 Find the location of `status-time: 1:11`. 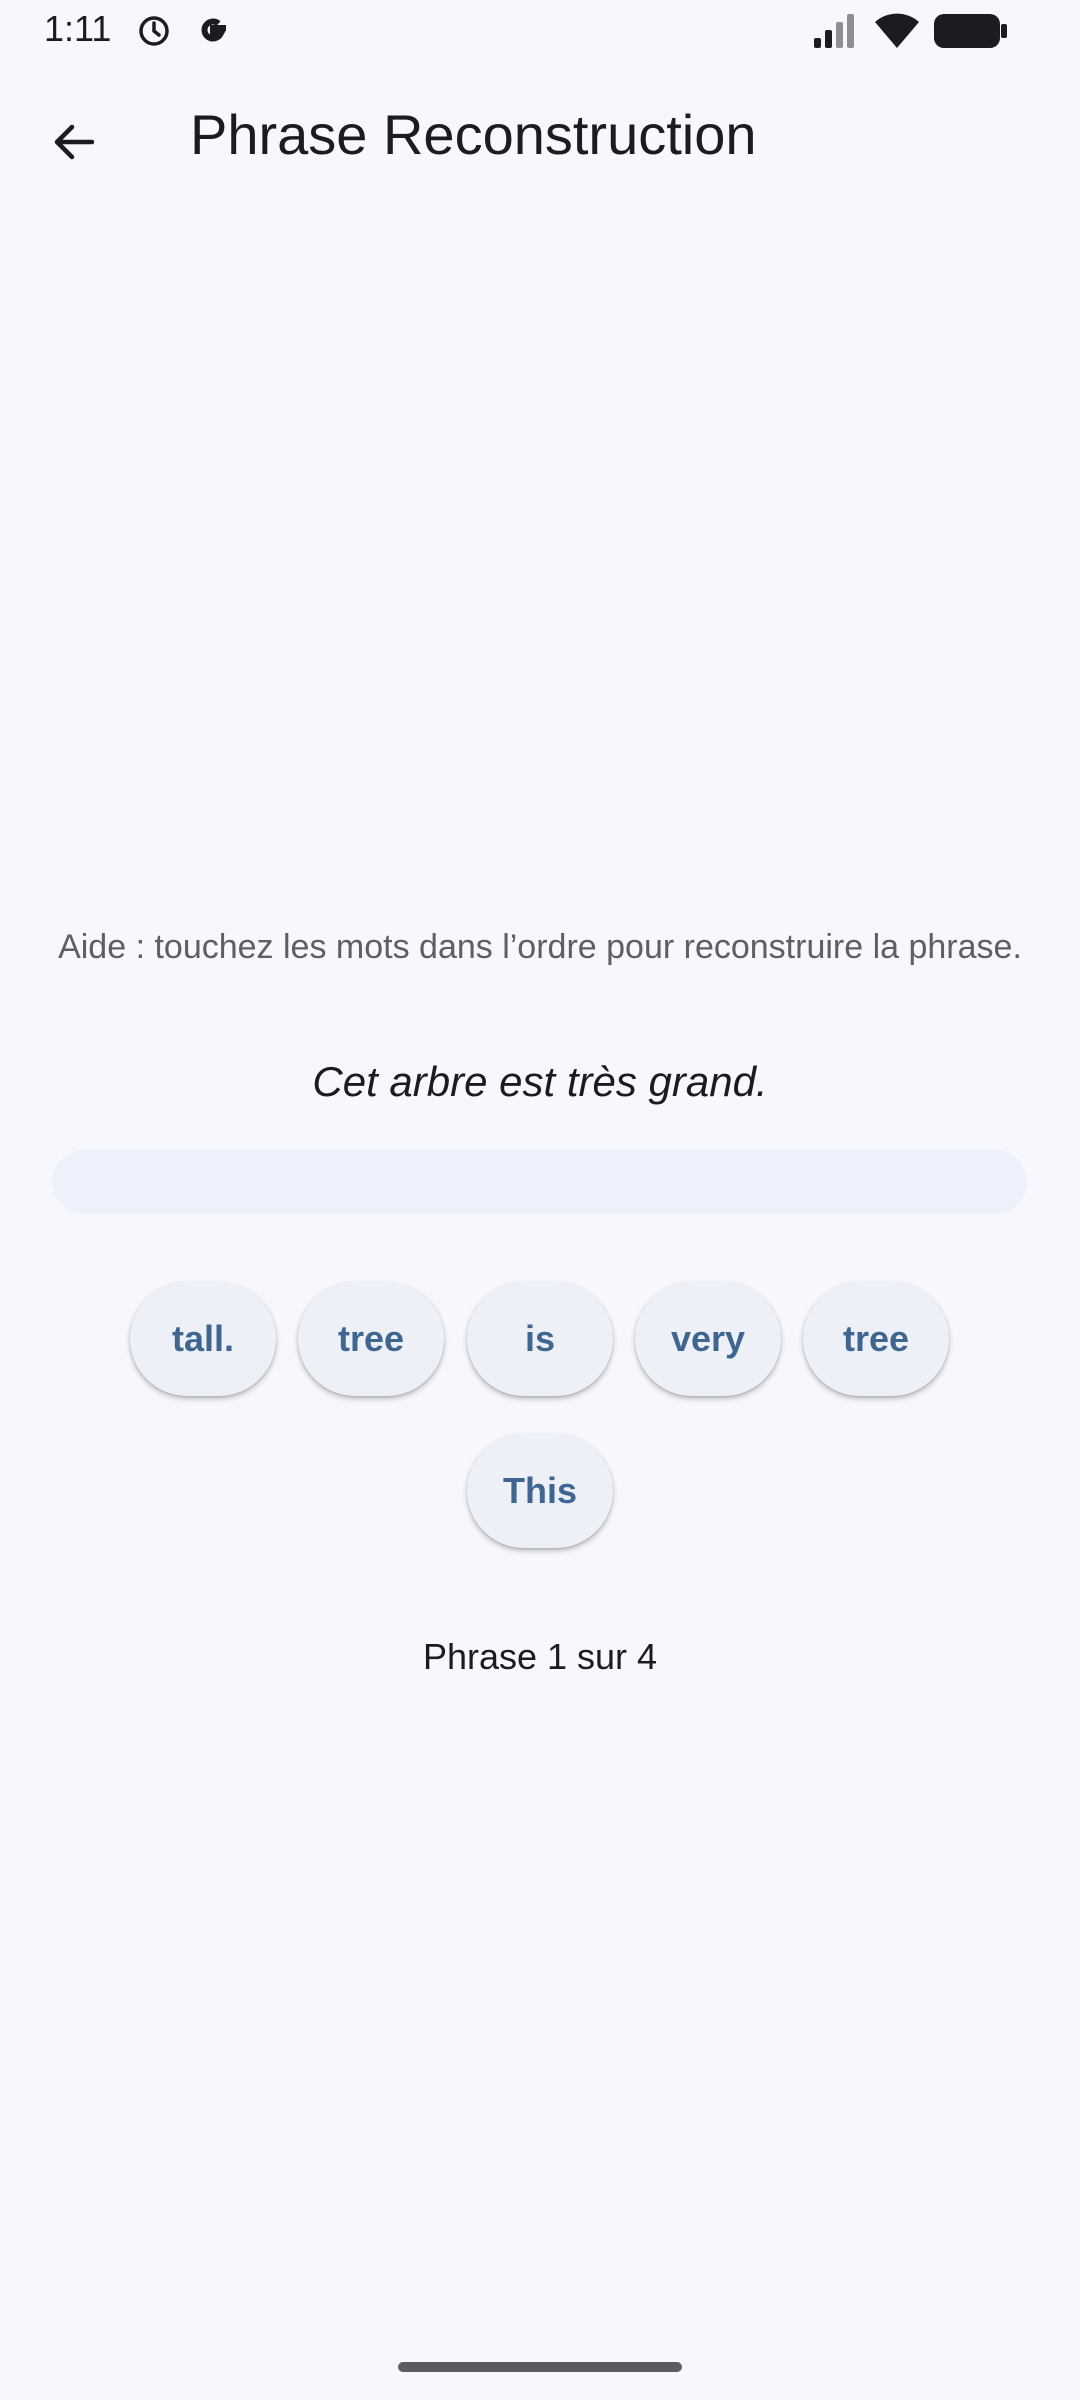

status-time: 1:11 is located at coordinates (78, 28).